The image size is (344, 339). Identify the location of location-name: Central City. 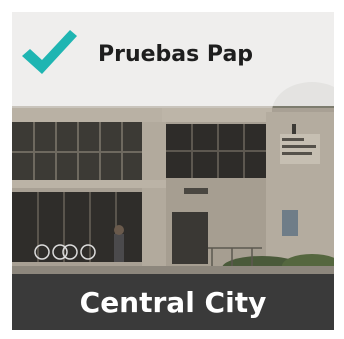
(173, 302).